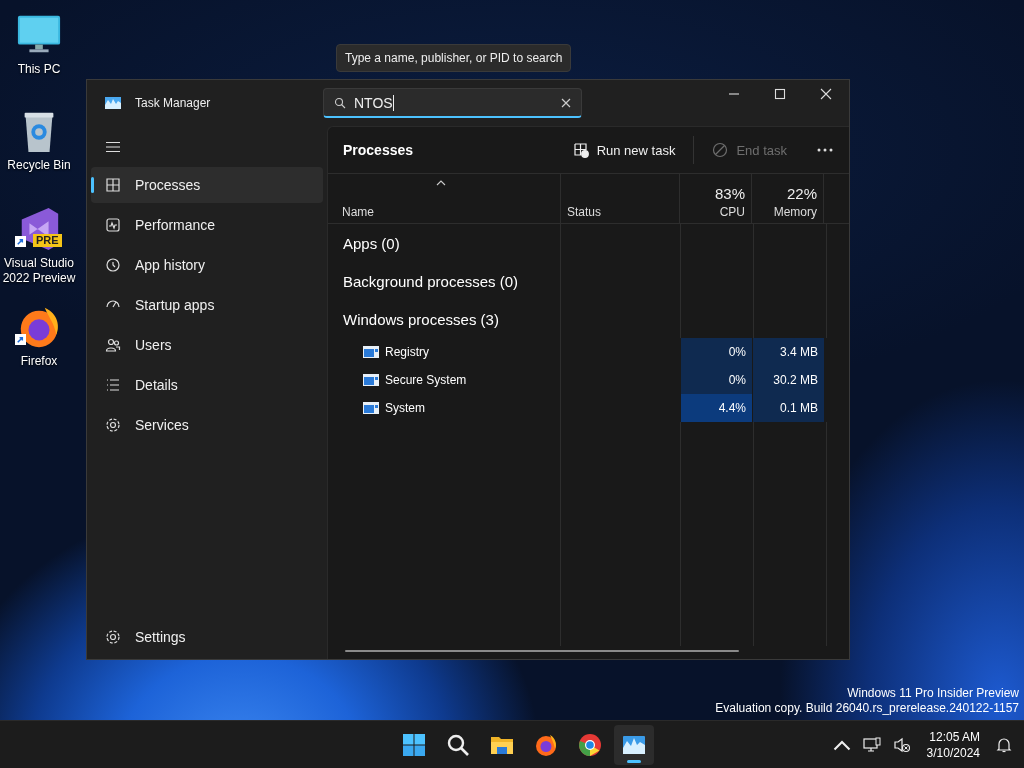 Image resolution: width=1024 pixels, height=768 pixels. What do you see at coordinates (39, 165) in the screenshot?
I see `desktop-icon-label: Recycle Bin` at bounding box center [39, 165].